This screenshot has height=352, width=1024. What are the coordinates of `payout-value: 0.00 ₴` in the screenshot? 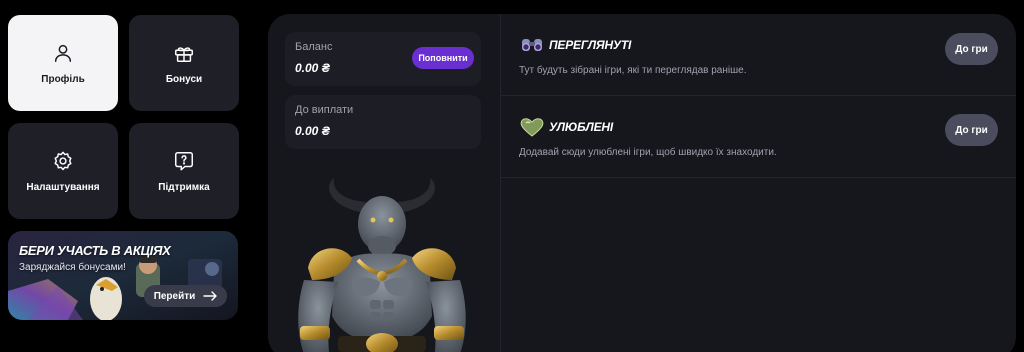 It's located at (312, 131).